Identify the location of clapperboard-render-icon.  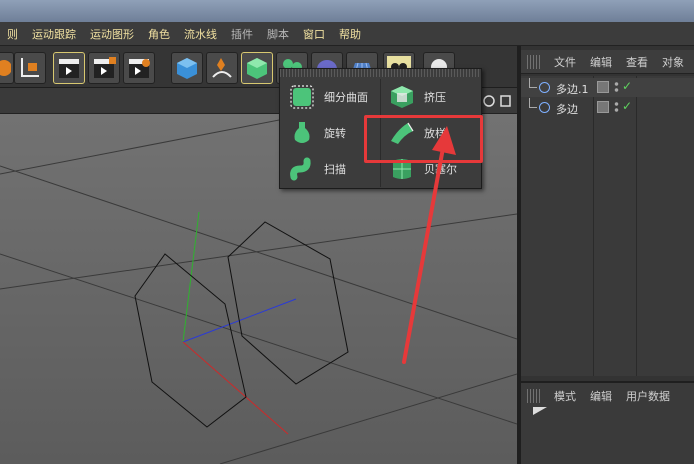
(105, 67).